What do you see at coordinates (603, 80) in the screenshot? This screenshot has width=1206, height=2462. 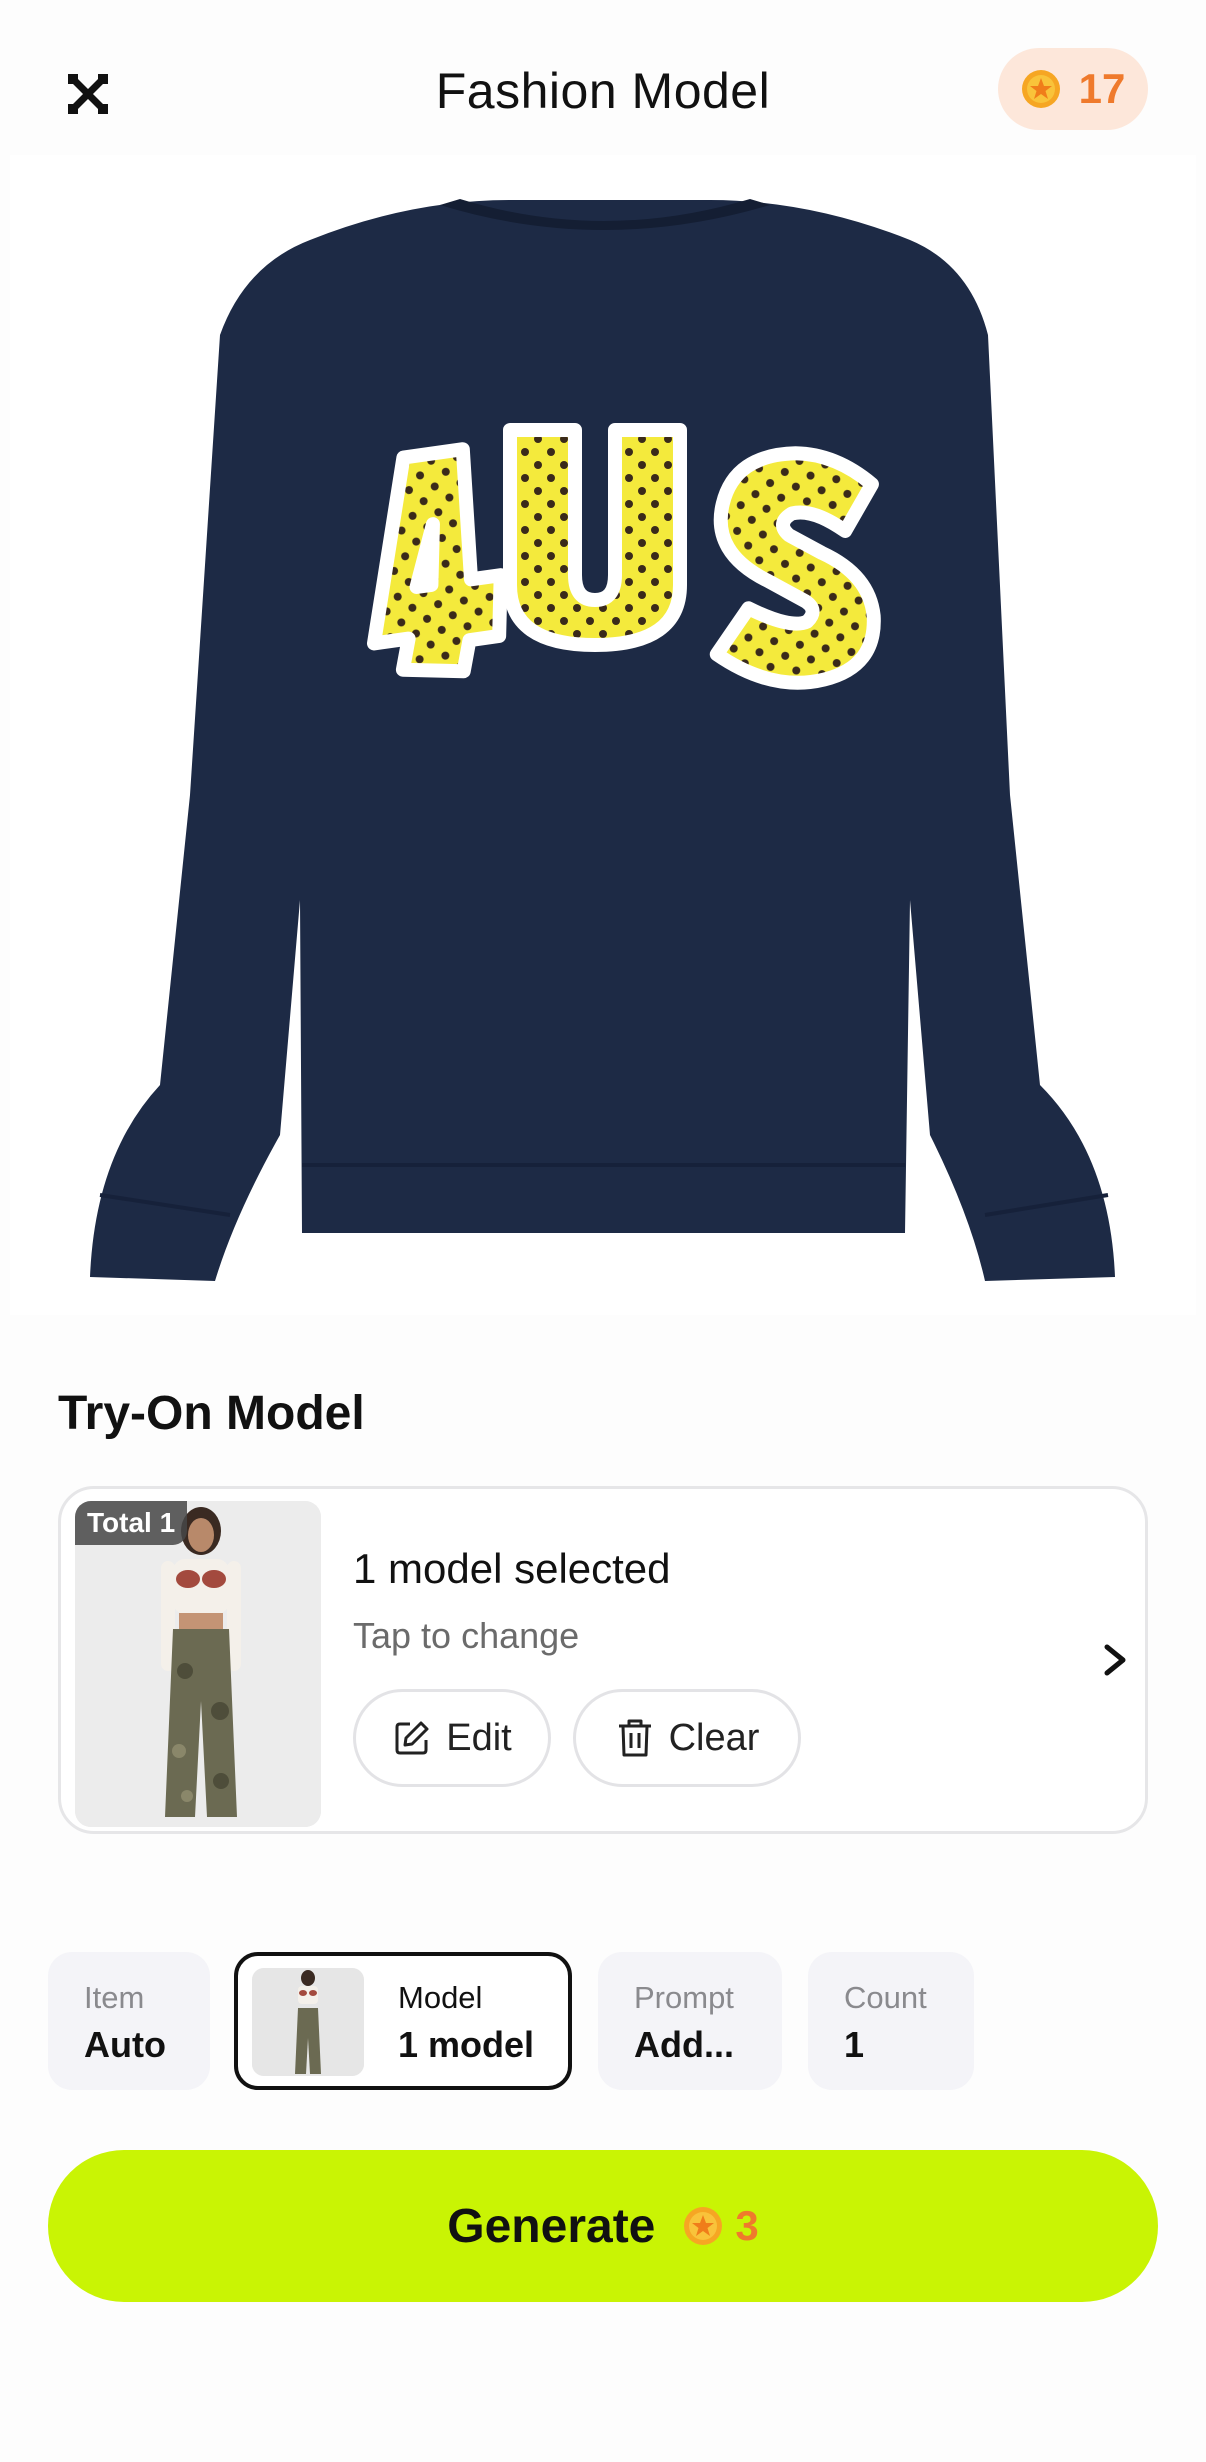 I see `app-header: Fashion Model 17` at bounding box center [603, 80].